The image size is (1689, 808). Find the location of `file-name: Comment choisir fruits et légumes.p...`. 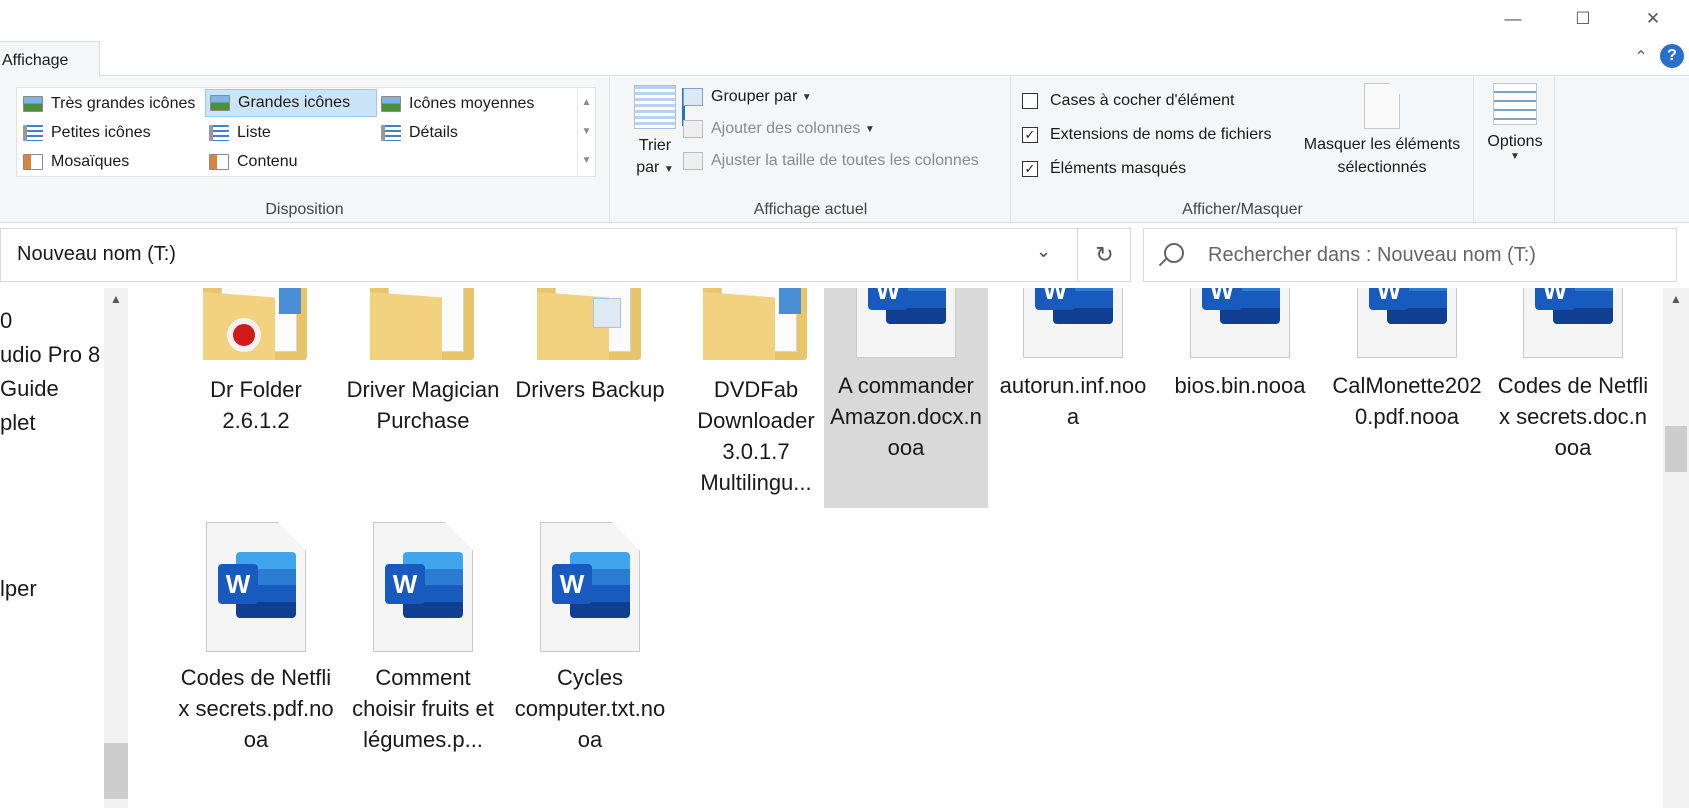

file-name: Comment choisir fruits et légumes.p... is located at coordinates (423, 708).